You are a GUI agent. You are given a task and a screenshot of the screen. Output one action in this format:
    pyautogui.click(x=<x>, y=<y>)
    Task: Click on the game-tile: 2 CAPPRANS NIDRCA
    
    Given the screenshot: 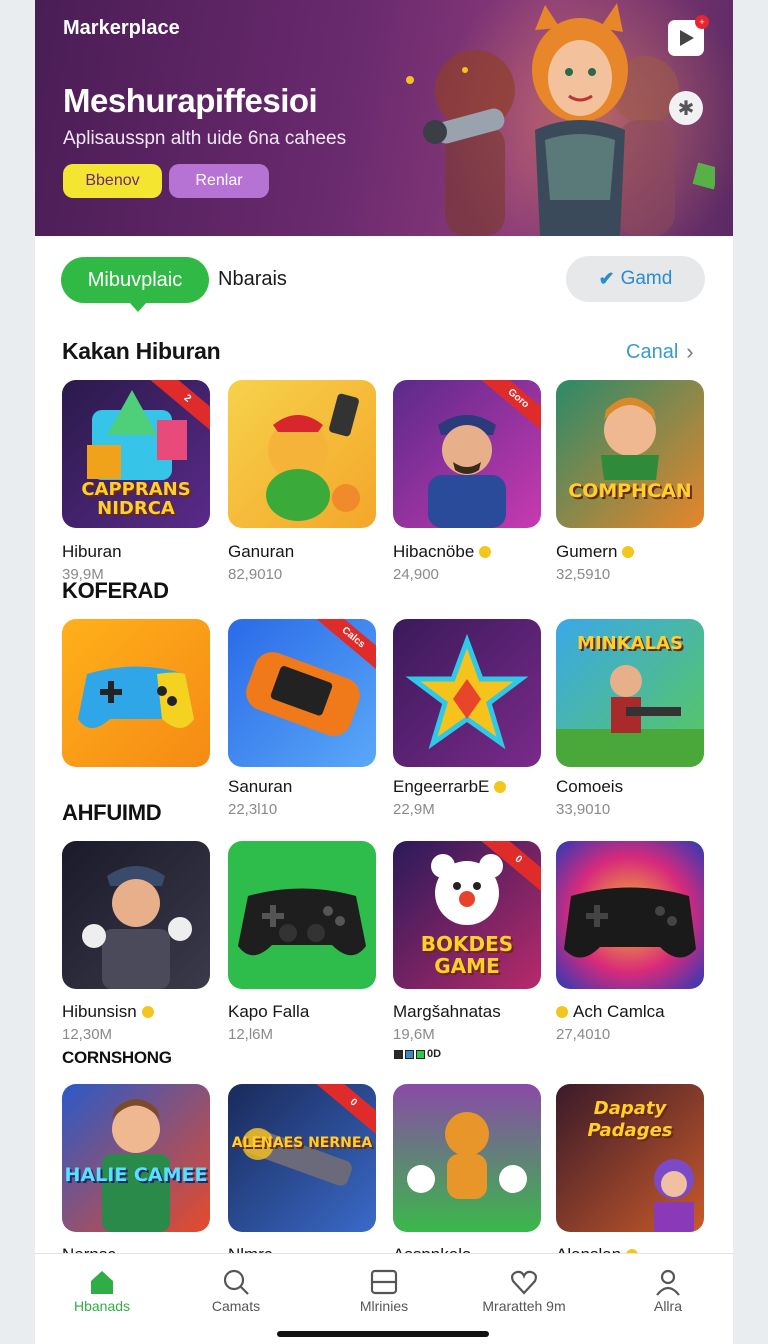 What is the action you would take?
    pyautogui.click(x=136, y=454)
    